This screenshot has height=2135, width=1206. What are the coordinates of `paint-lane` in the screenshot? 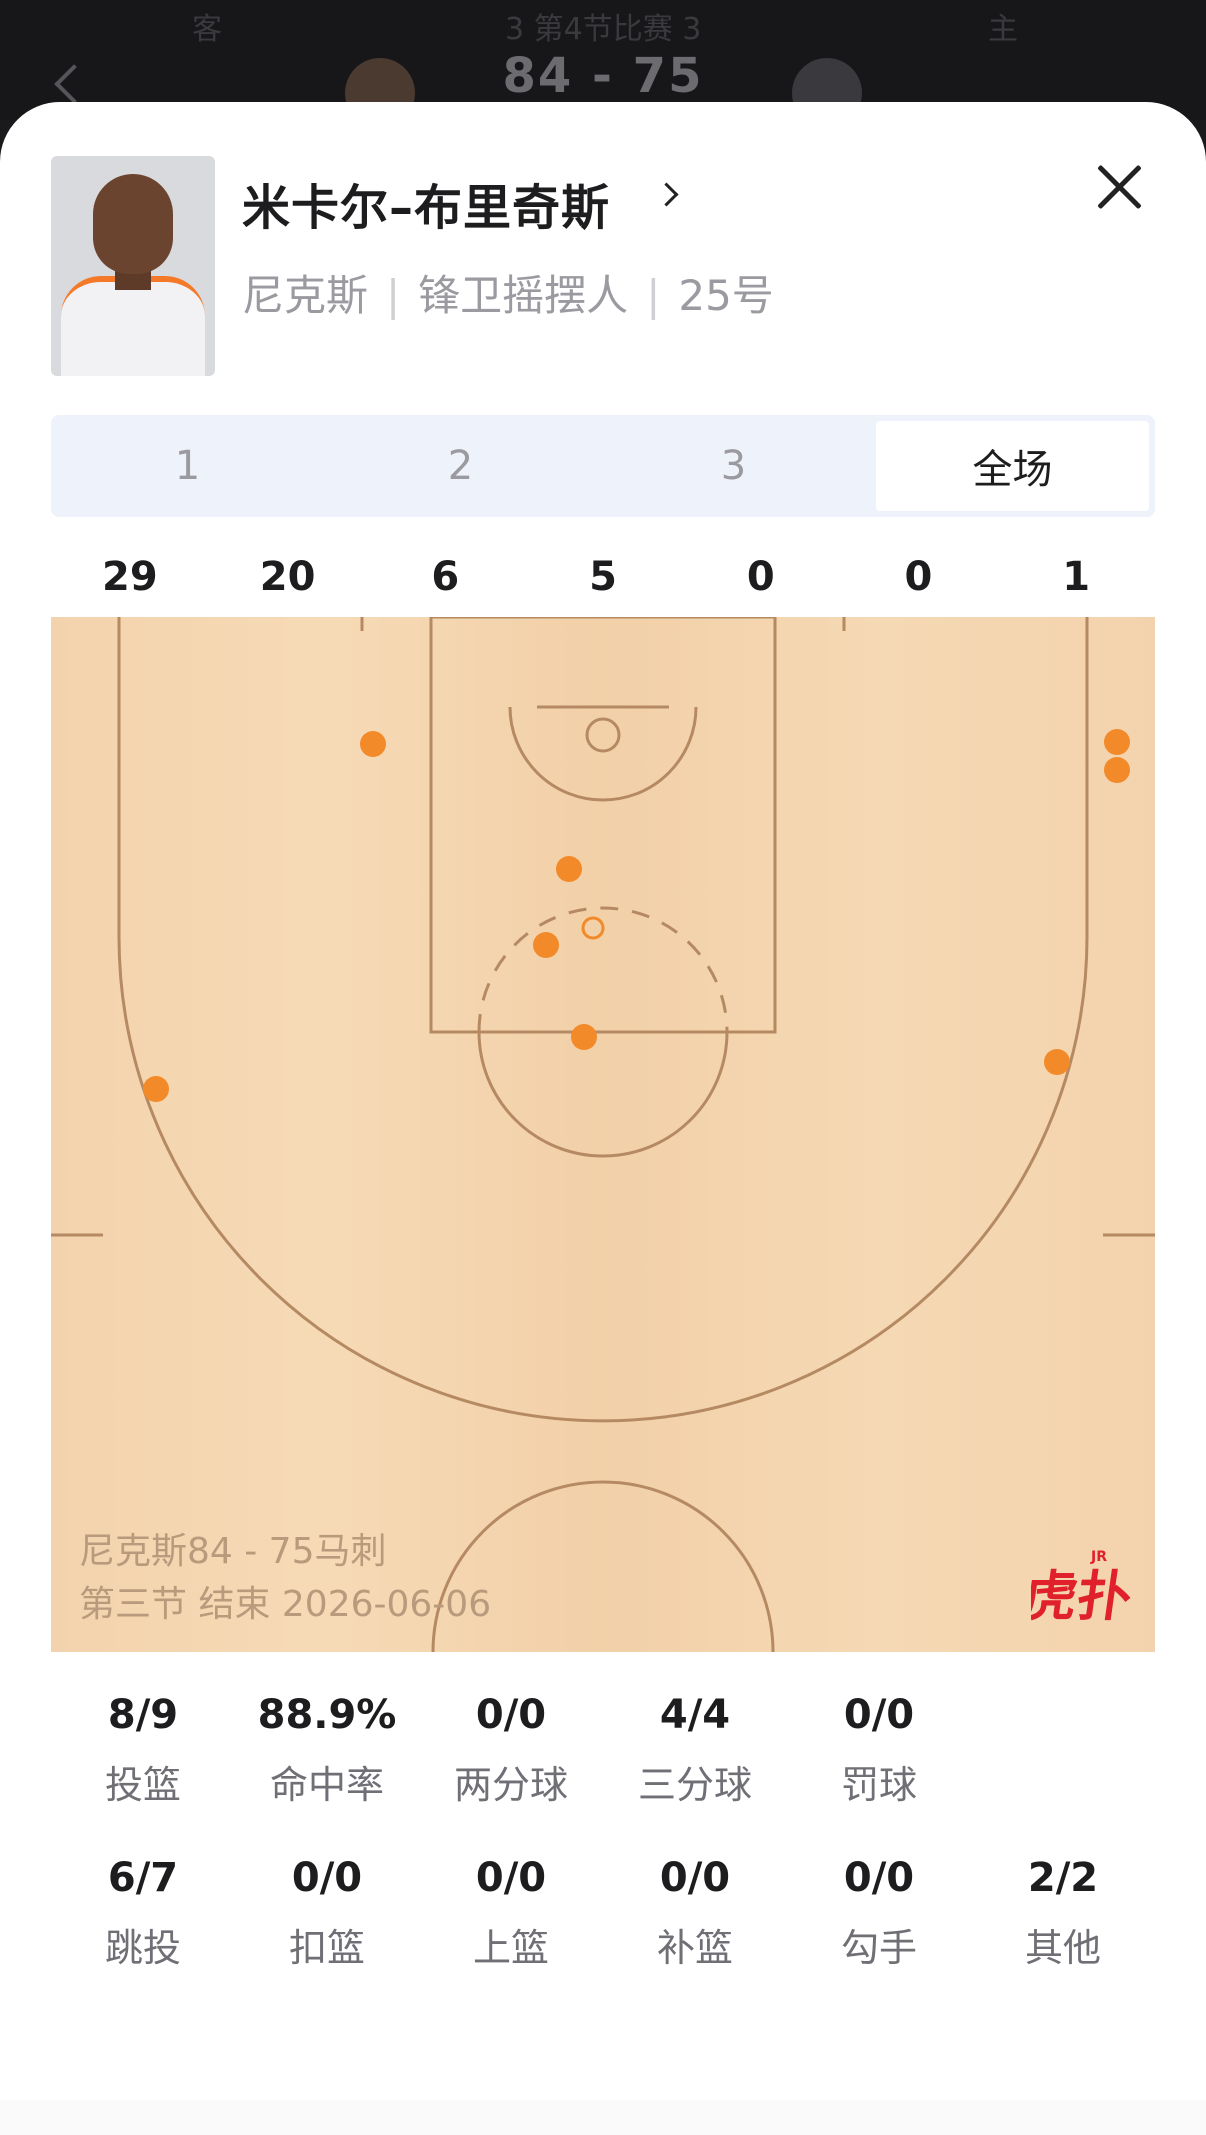 It's located at (603, 825).